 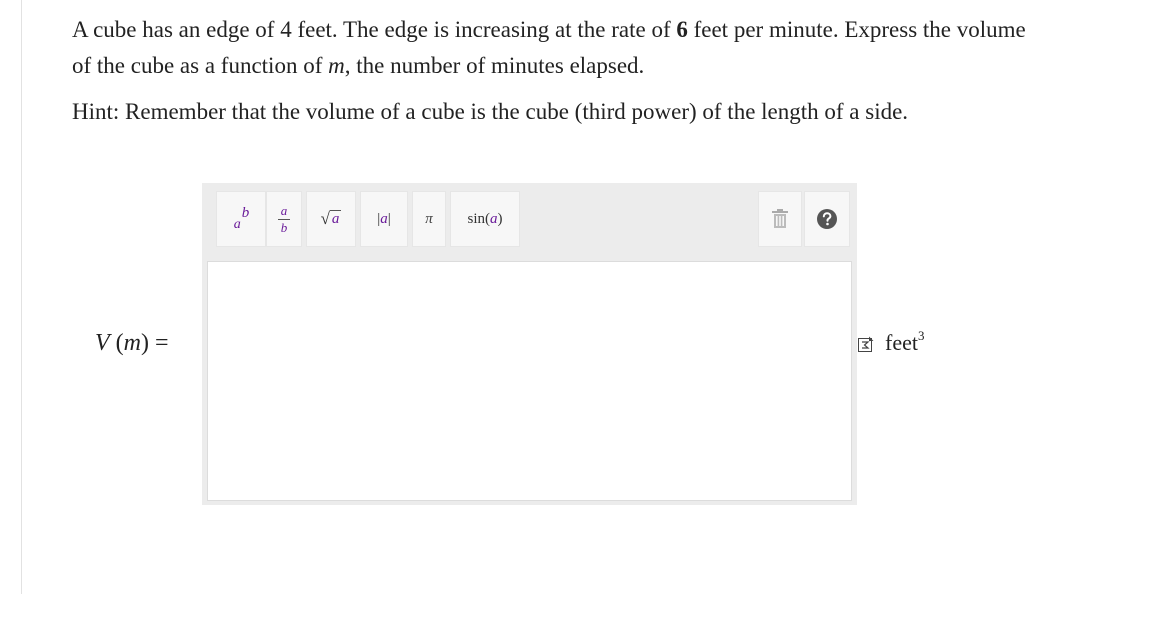 What do you see at coordinates (336, 65) in the screenshot?
I see `variable-m: m` at bounding box center [336, 65].